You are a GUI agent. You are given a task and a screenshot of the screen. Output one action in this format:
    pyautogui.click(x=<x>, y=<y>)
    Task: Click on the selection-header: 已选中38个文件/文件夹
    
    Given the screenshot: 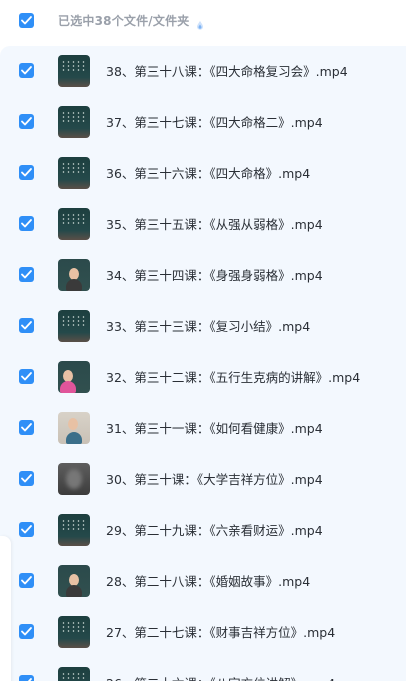 What is the action you would take?
    pyautogui.click(x=203, y=20)
    